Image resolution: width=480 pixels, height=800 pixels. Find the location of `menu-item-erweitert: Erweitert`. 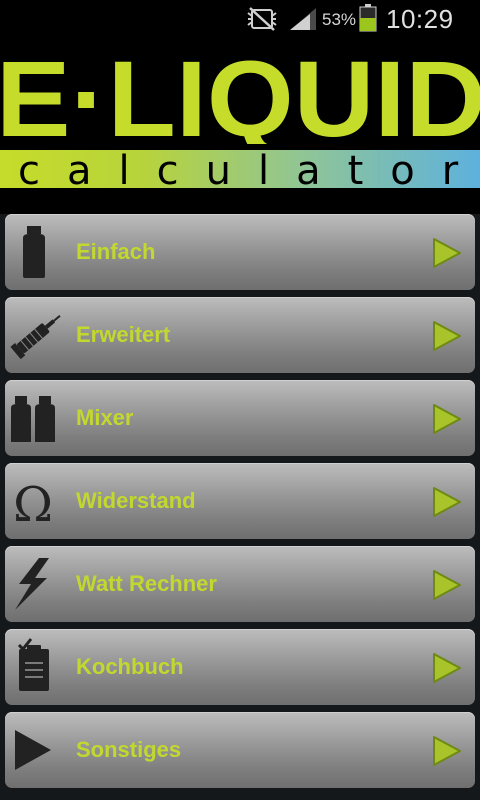

menu-item-erweitert: Erweitert is located at coordinates (240, 335).